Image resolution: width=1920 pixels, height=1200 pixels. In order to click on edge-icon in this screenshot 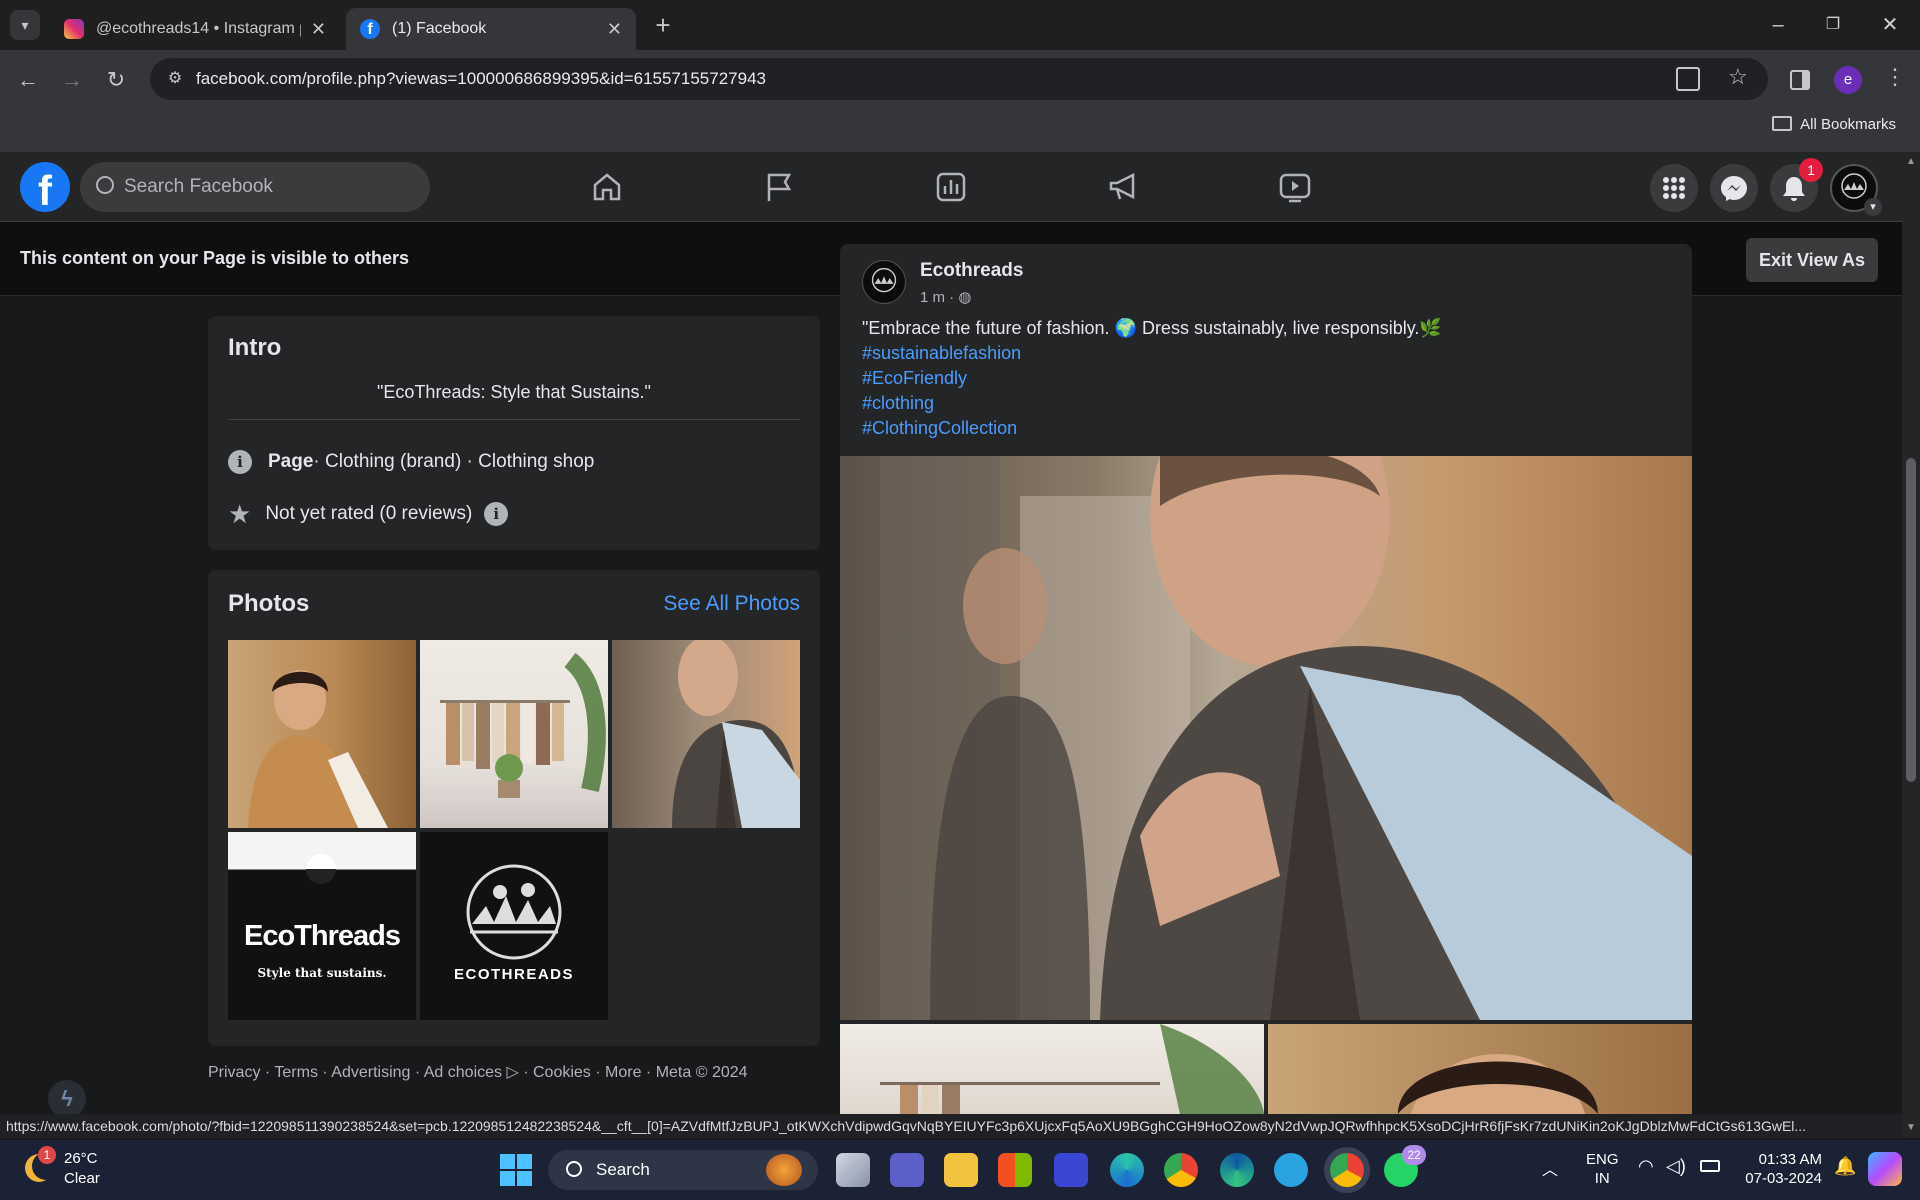, I will do `click(1237, 1170)`.